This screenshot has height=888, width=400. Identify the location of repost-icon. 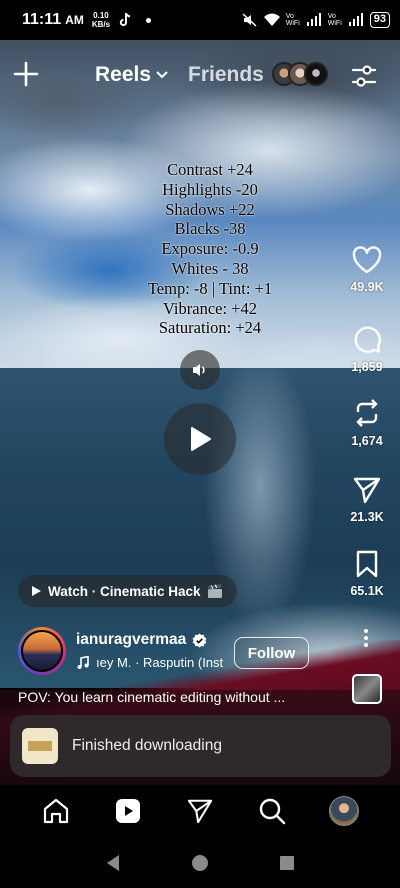
(367, 413).